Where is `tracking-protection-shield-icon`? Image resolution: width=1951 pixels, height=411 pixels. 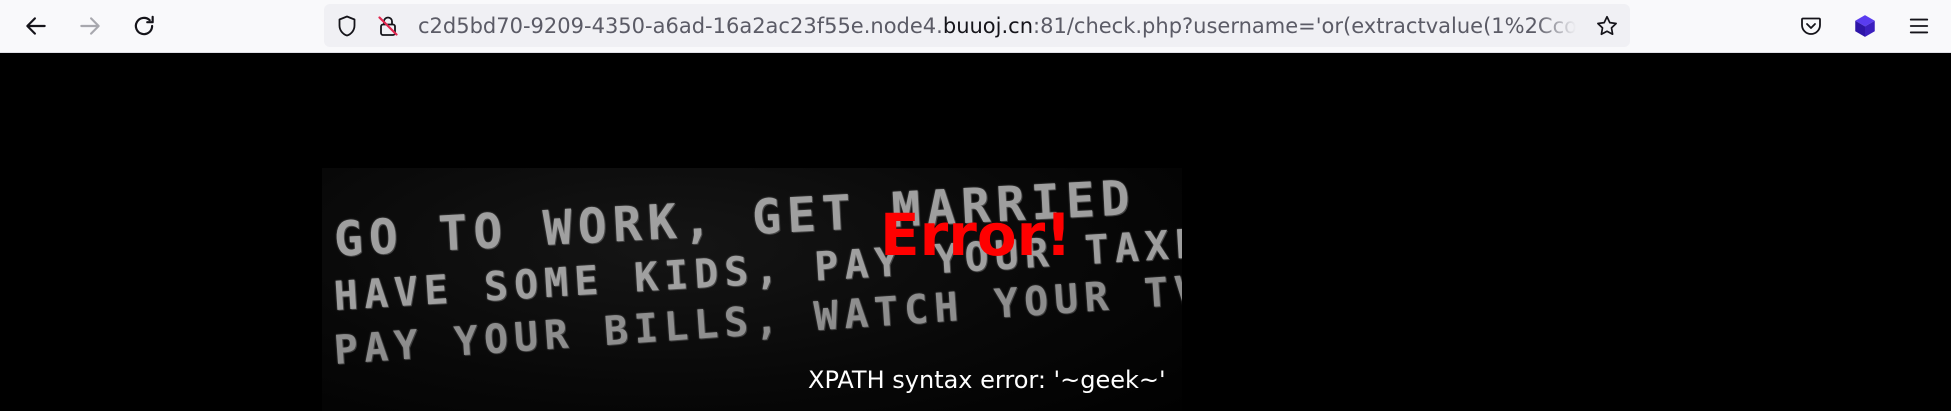 tracking-protection-shield-icon is located at coordinates (347, 26).